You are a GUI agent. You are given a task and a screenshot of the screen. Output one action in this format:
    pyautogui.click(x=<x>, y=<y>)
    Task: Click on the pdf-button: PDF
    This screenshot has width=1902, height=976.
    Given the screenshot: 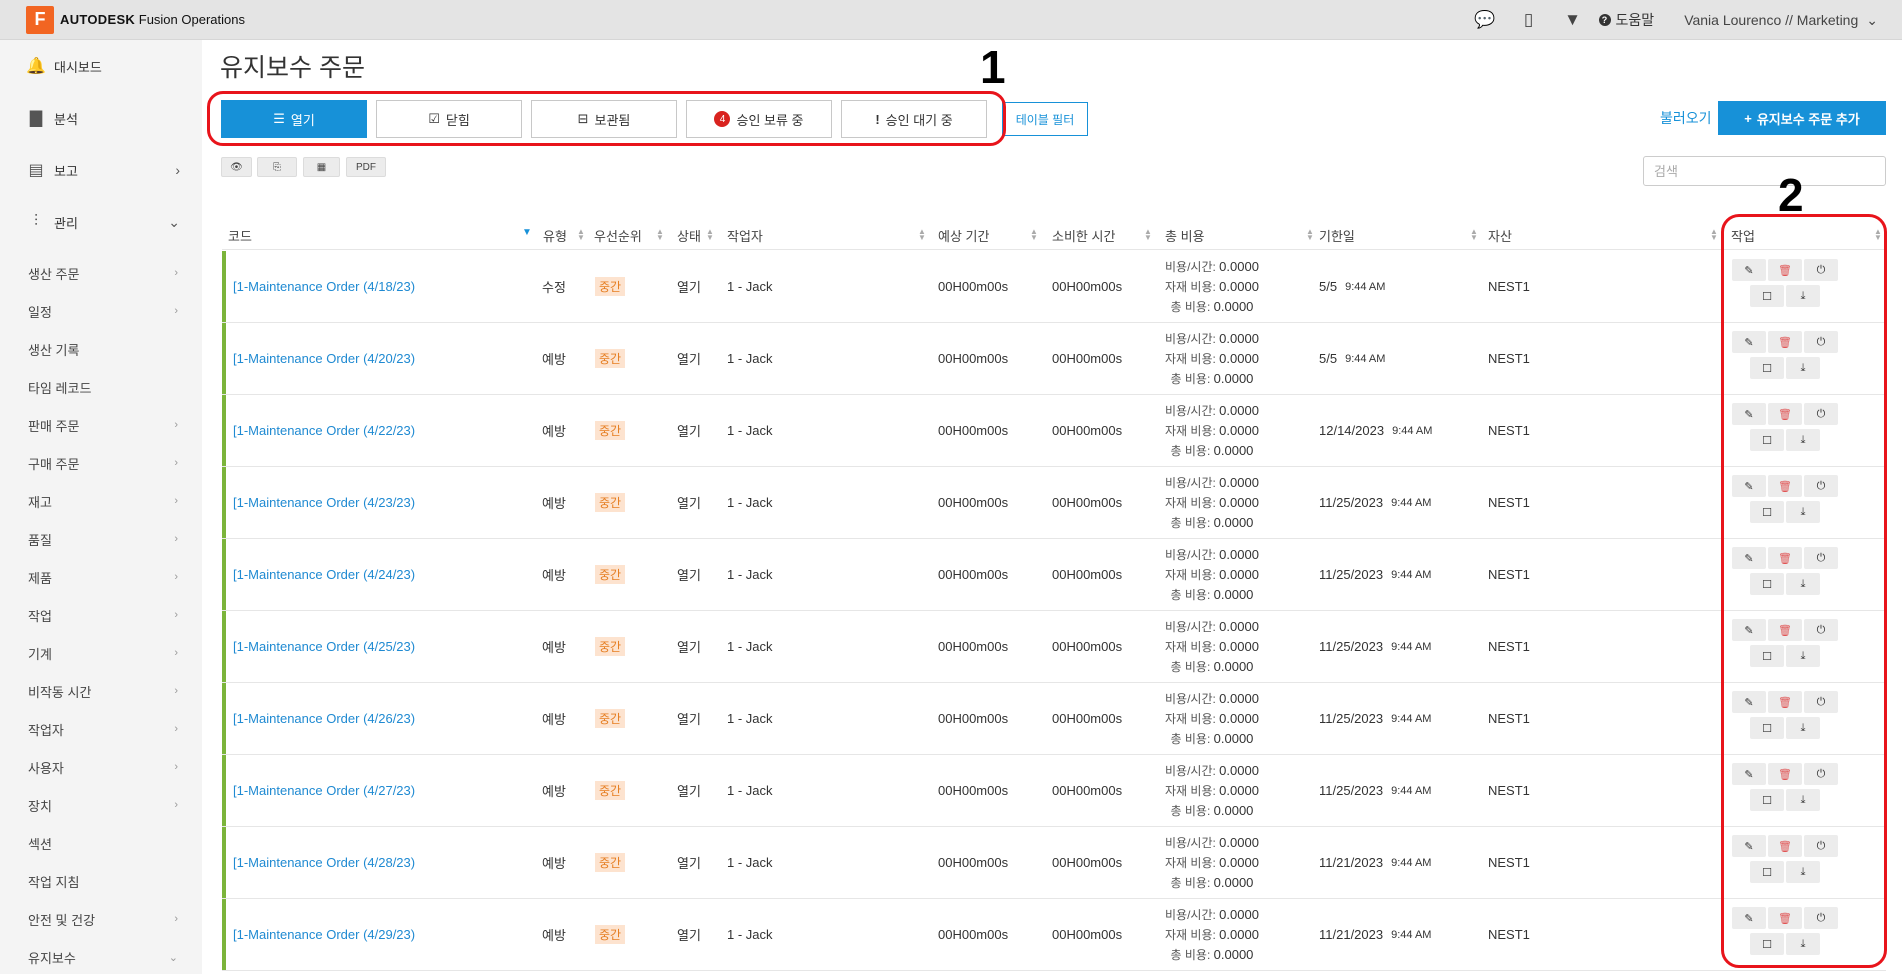 What is the action you would take?
    pyautogui.click(x=366, y=167)
    